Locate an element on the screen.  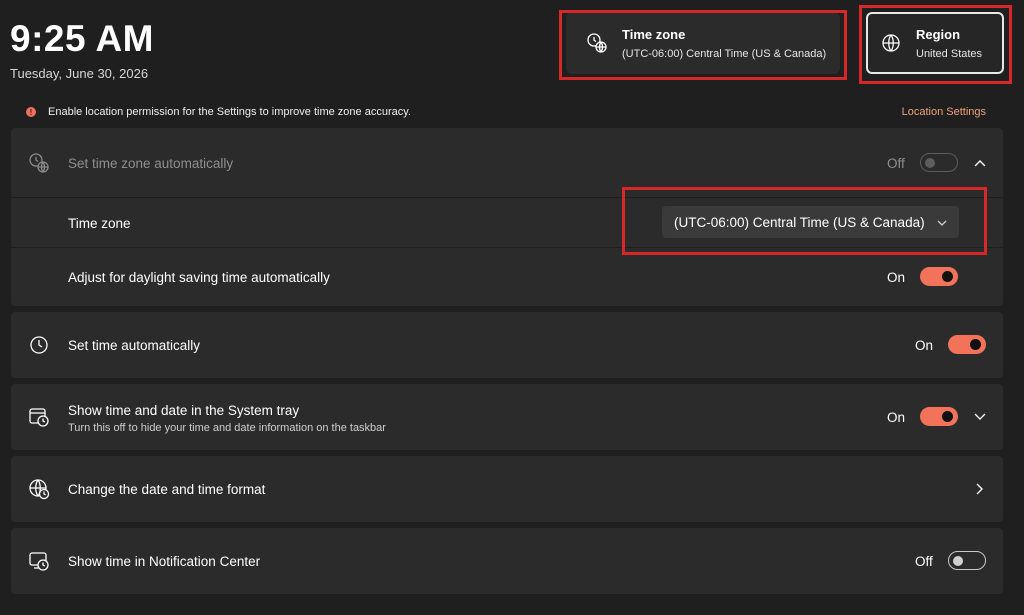
notification-clock-icon is located at coordinates (39, 561).